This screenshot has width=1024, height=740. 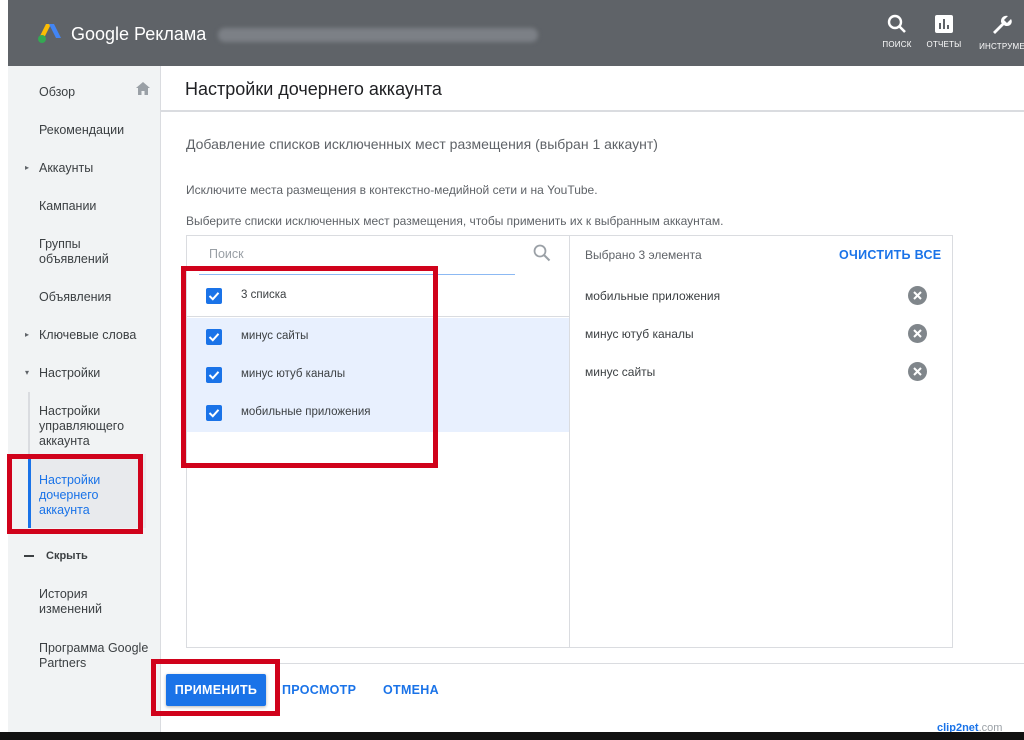 What do you see at coordinates (512, 736) in the screenshot?
I see `screen-bottom-edge` at bounding box center [512, 736].